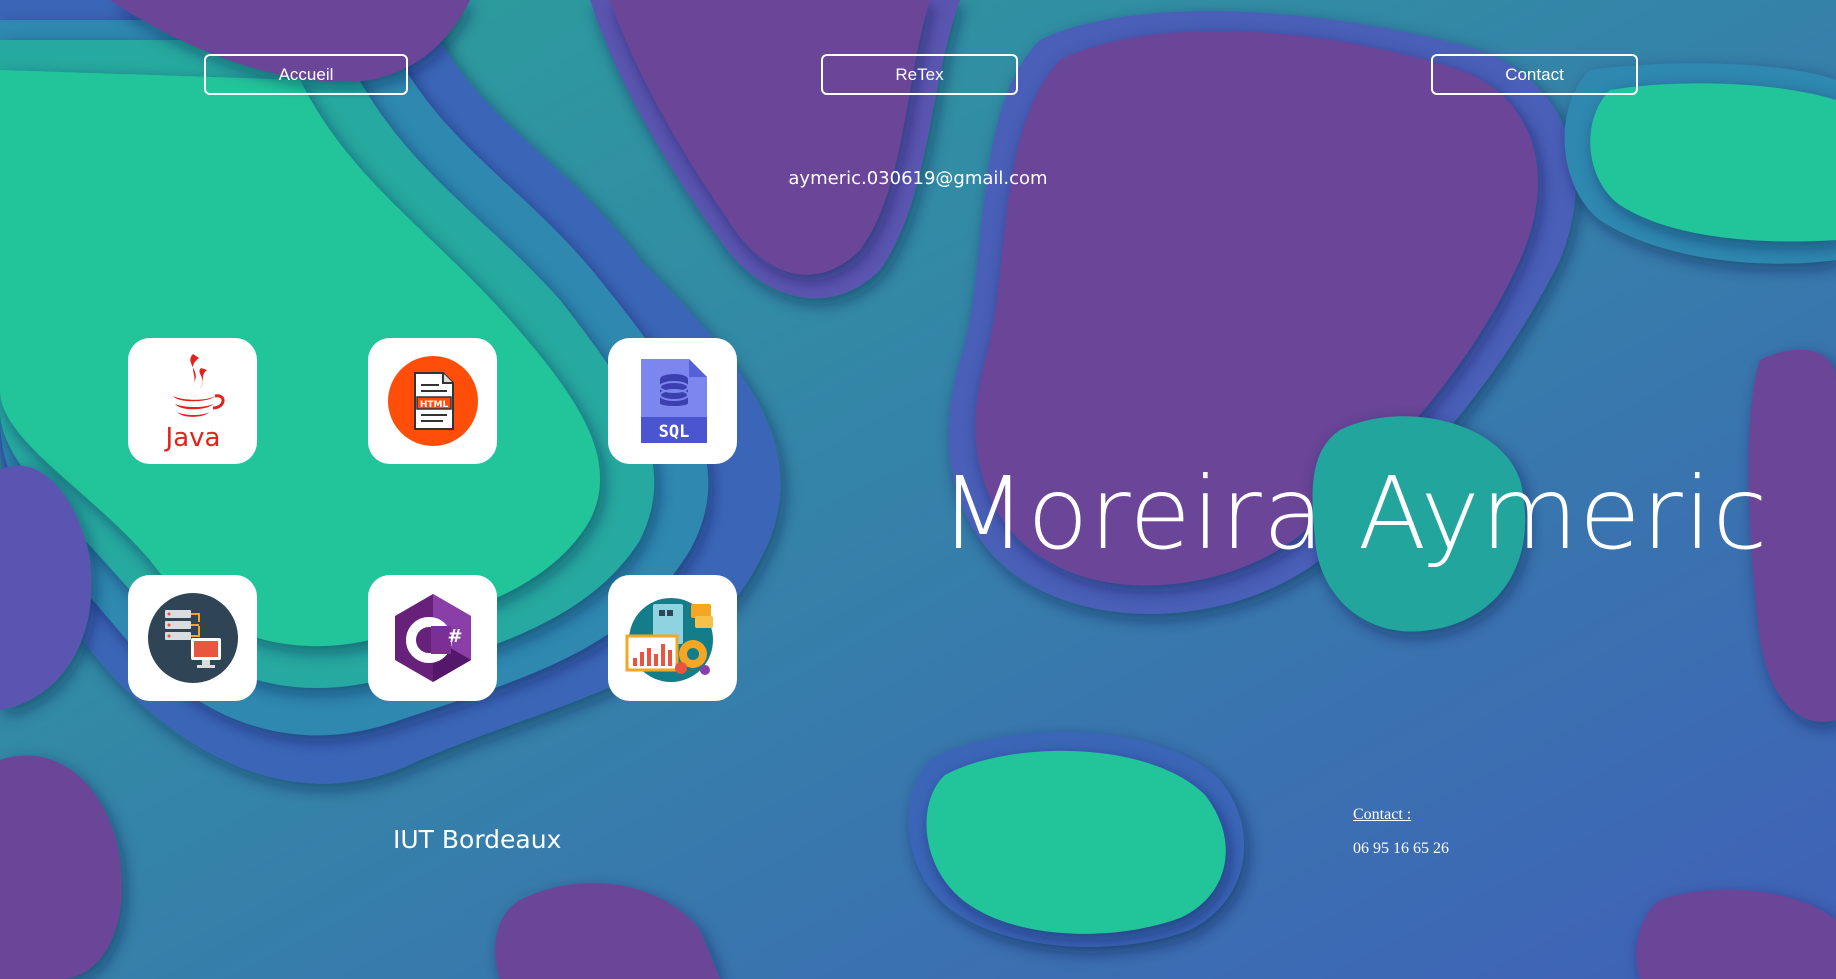 This screenshot has width=1836, height=979. I want to click on nav-accueil-button: Accueil, so click(306, 74).